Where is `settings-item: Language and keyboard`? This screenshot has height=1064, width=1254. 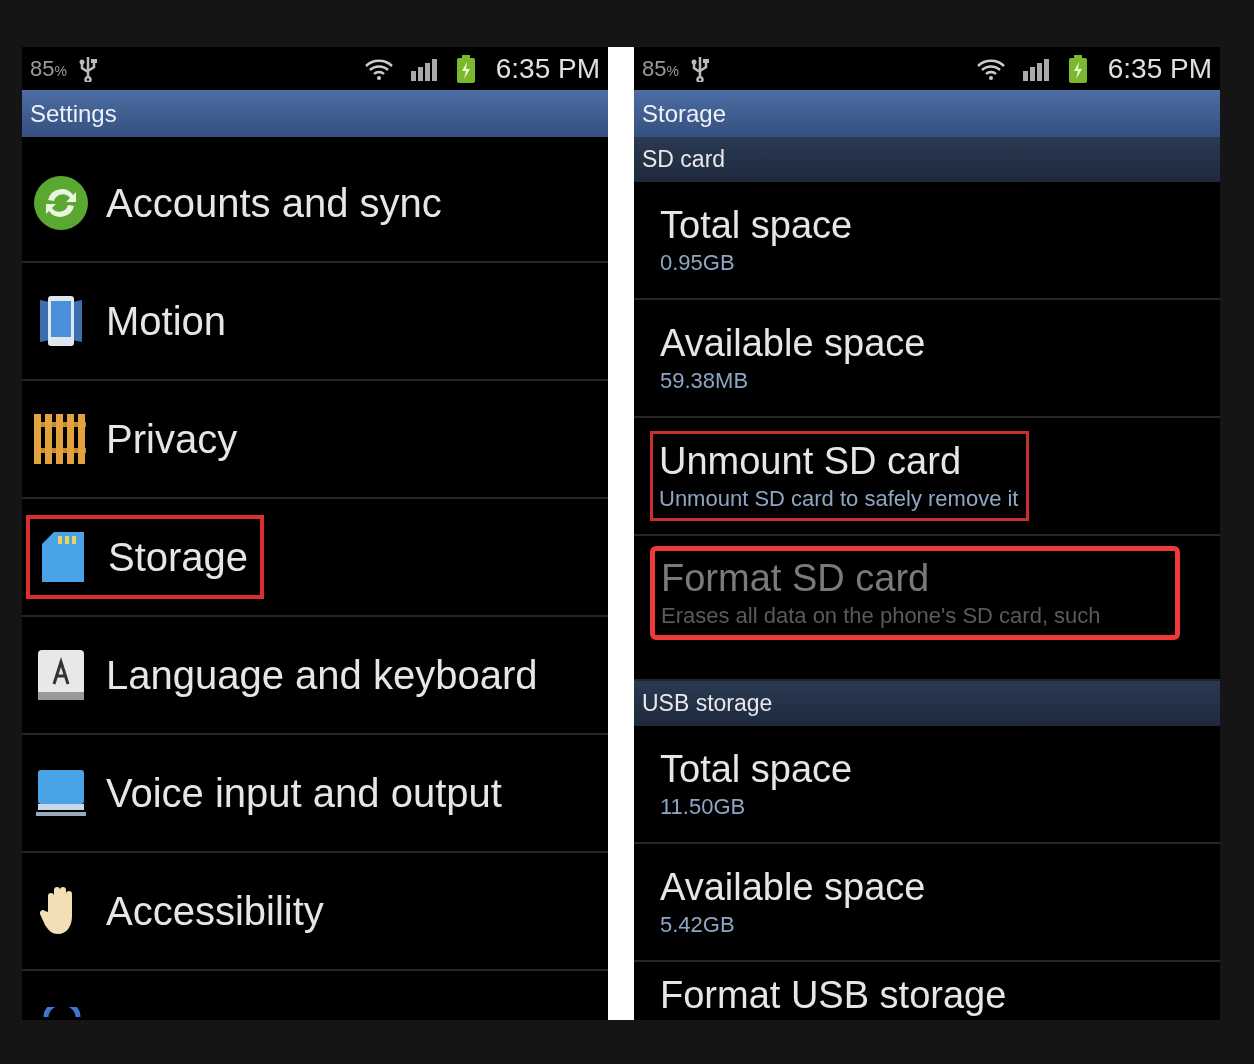 settings-item: Language and keyboard is located at coordinates (315, 676).